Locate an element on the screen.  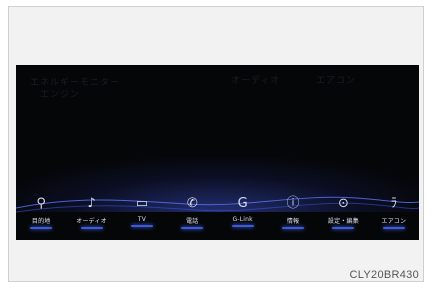
air-conditioner-icon: ﾗ is located at coordinates (394, 203).